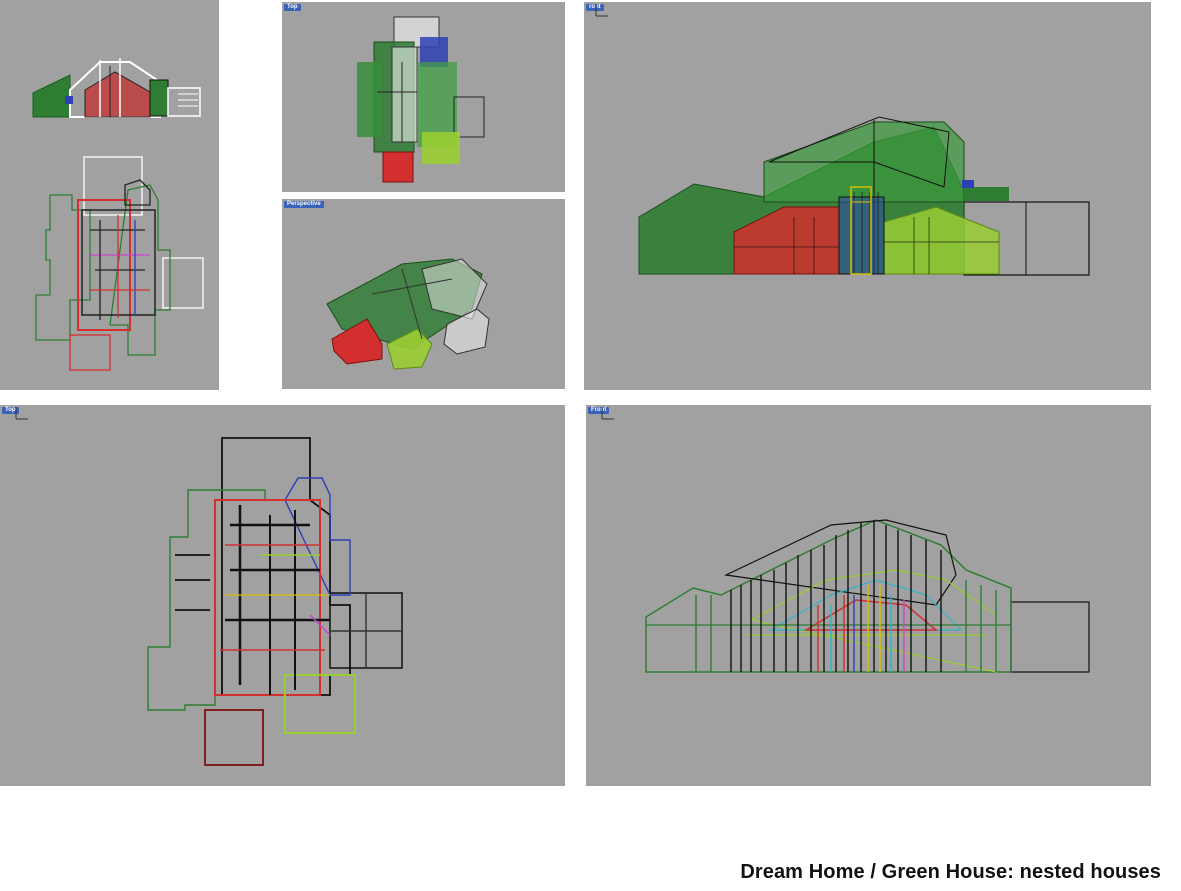 The height and width of the screenshot is (891, 1181). Describe the element at coordinates (864, 196) in the screenshot. I see `front-right-drawing` at that location.